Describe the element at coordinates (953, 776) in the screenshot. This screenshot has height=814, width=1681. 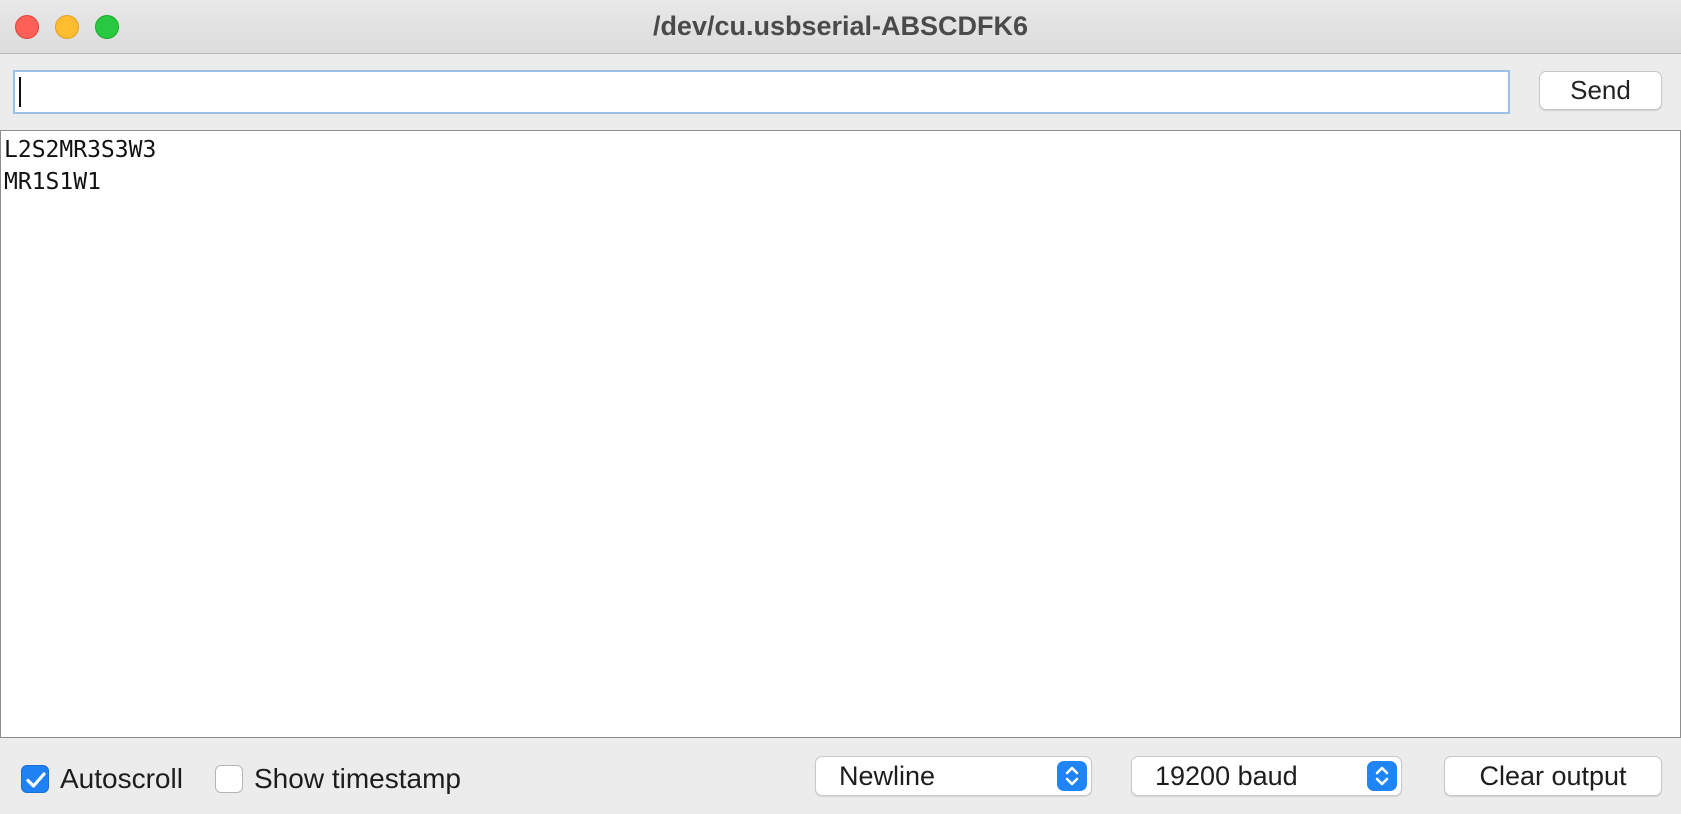
I see `line-ending-select: Newline` at that location.